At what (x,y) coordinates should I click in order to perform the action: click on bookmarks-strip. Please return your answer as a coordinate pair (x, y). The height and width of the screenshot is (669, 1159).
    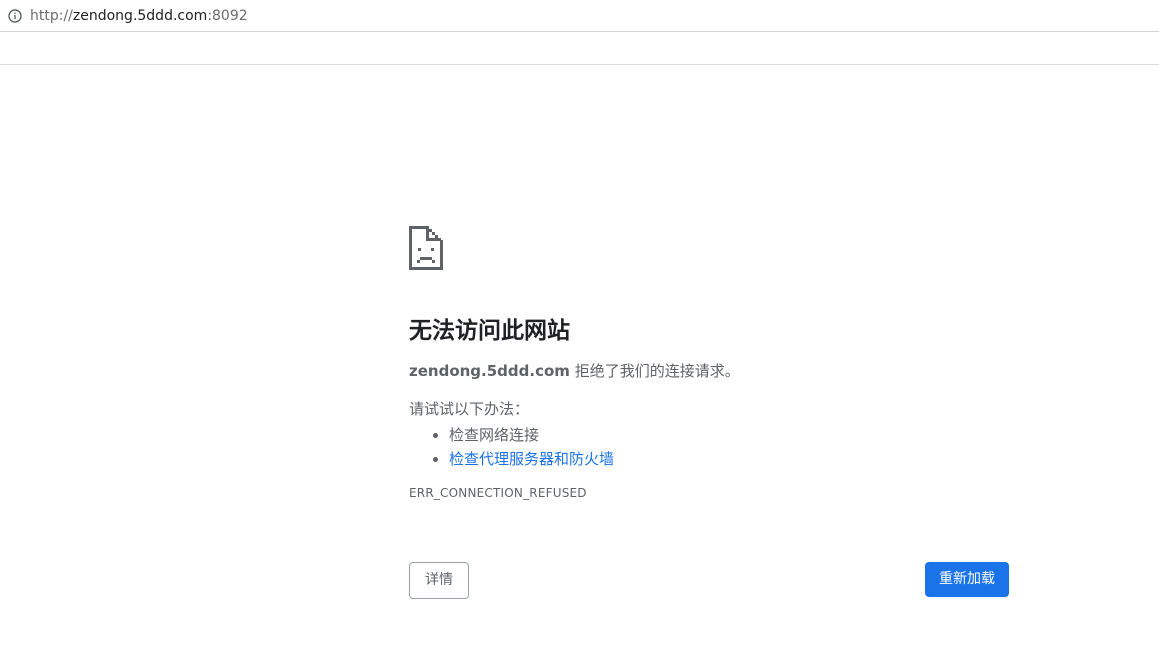
    Looking at the image, I should click on (579, 49).